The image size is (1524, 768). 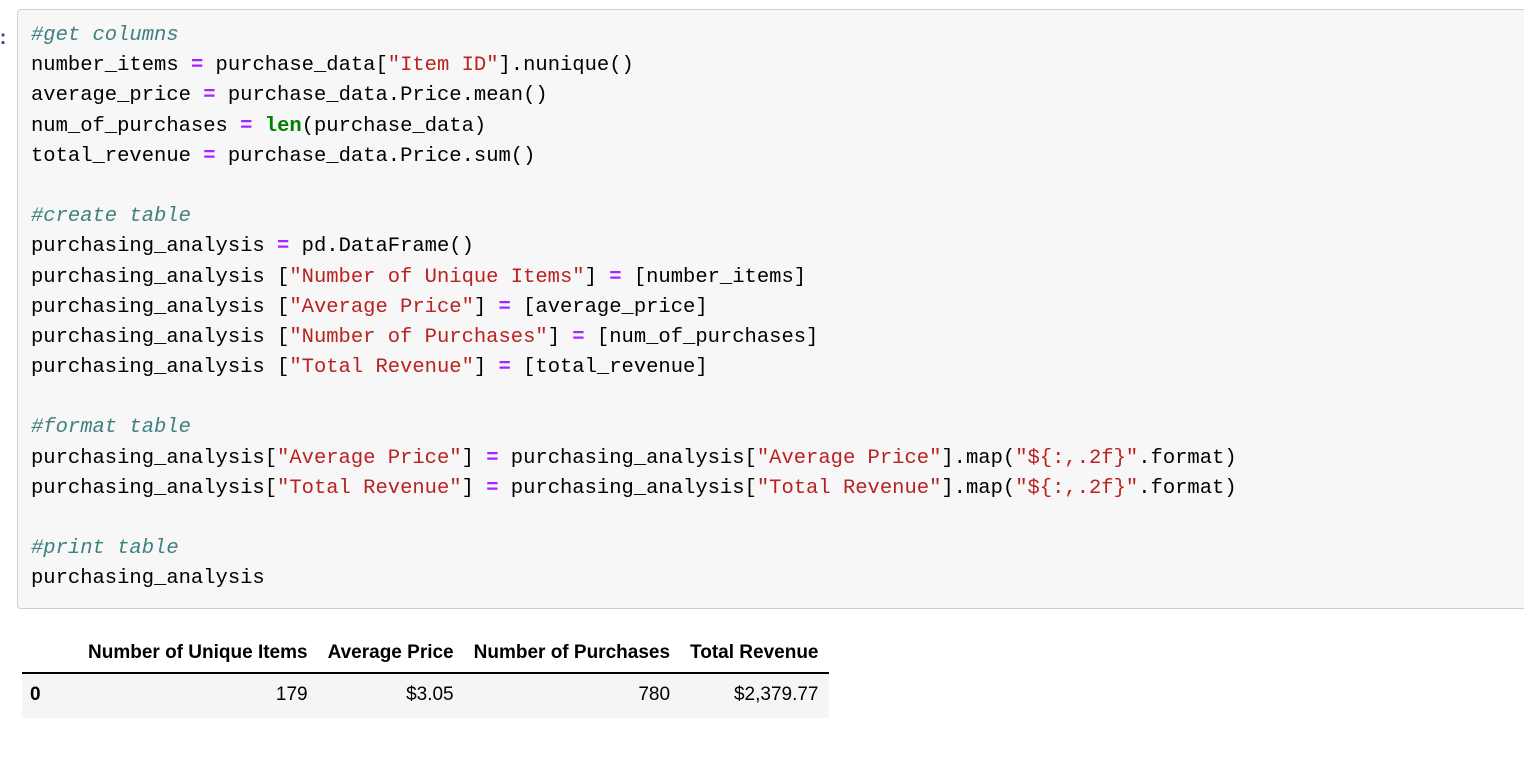 I want to click on code-line: num_of_purchases = len(purchase_data), so click(x=777, y=127).